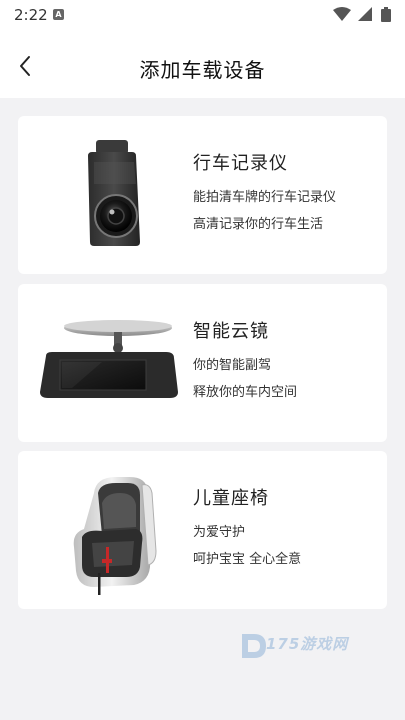 The image size is (405, 720). Describe the element at coordinates (265, 197) in the screenshot. I see `device-subtitle: 能拍清车牌的行车记录仪` at that location.